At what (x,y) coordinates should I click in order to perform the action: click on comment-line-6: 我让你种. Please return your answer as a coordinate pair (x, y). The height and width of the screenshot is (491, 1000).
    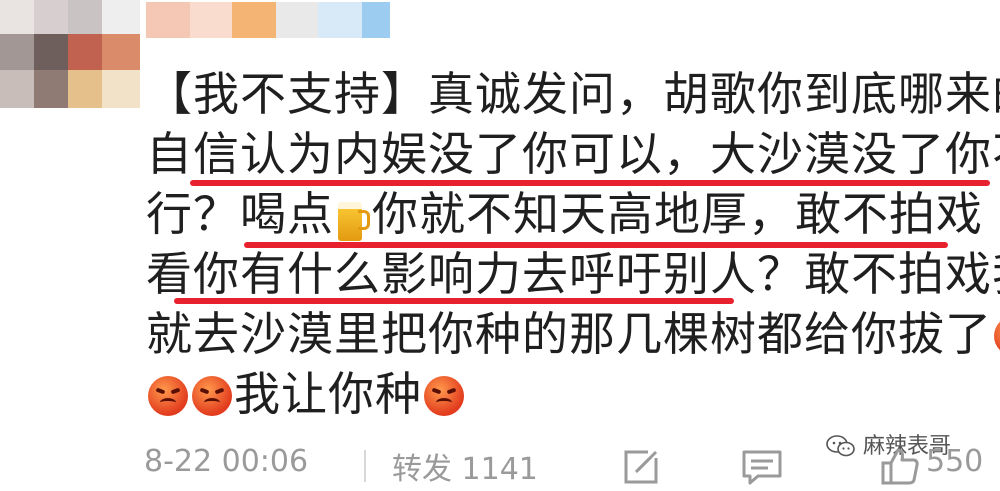
    Looking at the image, I should click on (571, 394).